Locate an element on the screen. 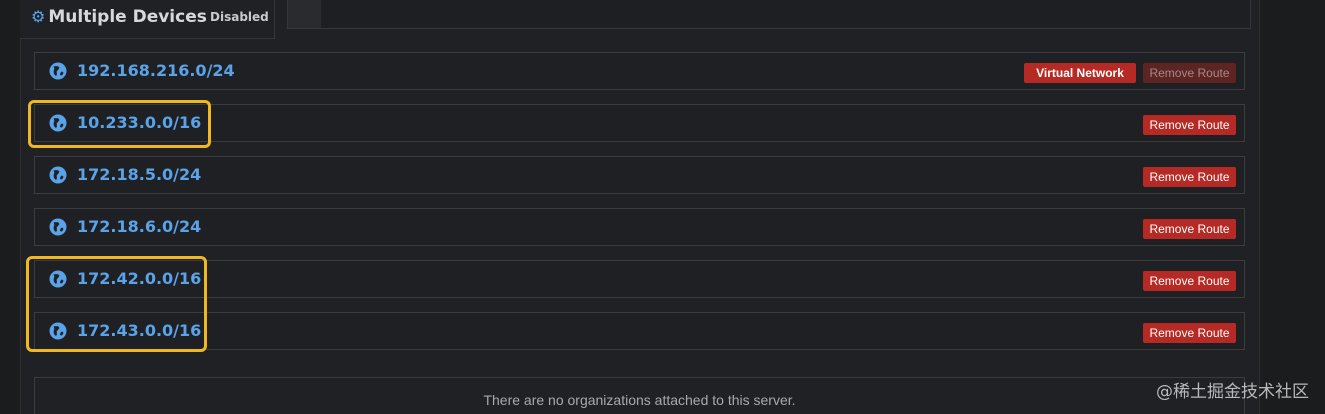  route-network: 172.18.5.0/24 is located at coordinates (139, 174).